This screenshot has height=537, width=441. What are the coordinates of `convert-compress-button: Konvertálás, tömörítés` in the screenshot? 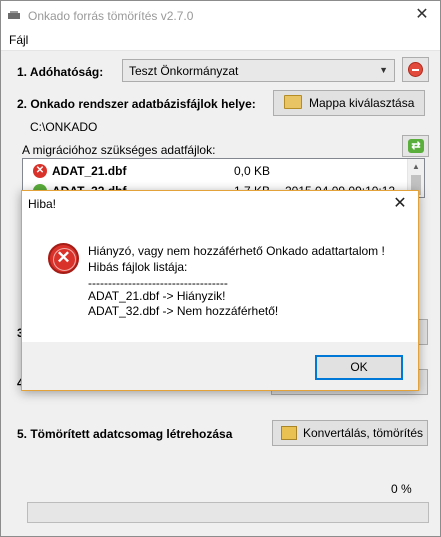 It's located at (350, 433).